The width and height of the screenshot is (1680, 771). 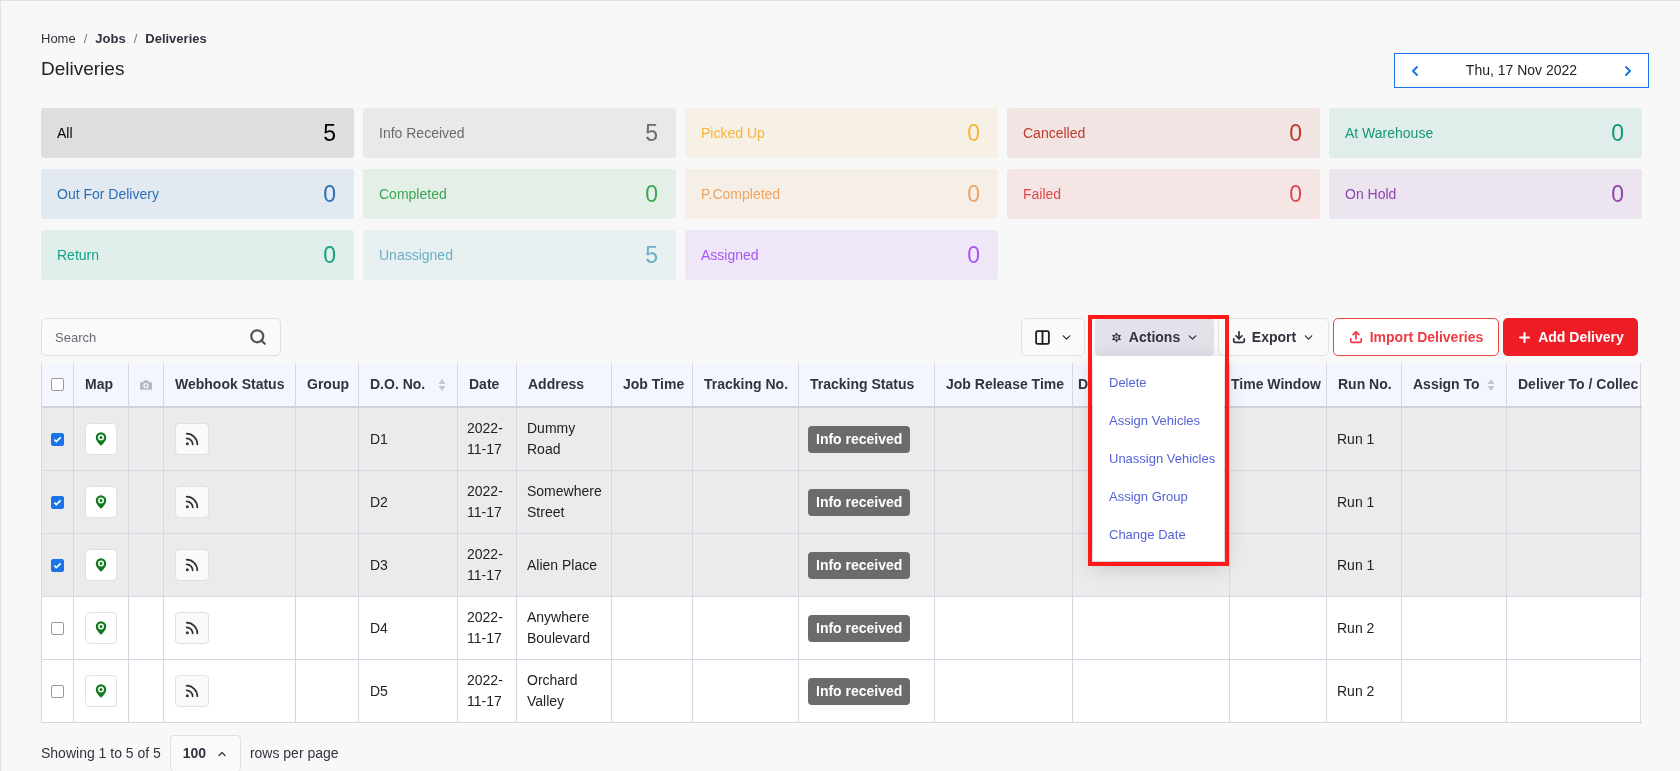 I want to click on breadcrumb-link: Home, so click(x=58, y=39).